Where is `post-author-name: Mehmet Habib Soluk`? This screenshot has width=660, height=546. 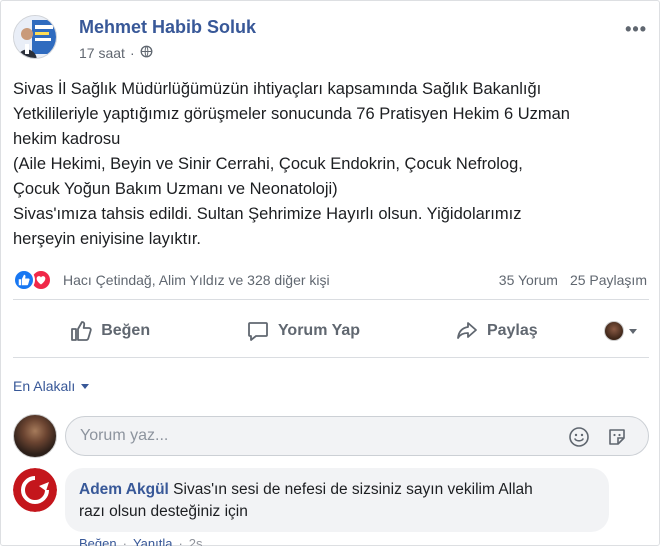 post-author-name: Mehmet Habib Soluk is located at coordinates (167, 27).